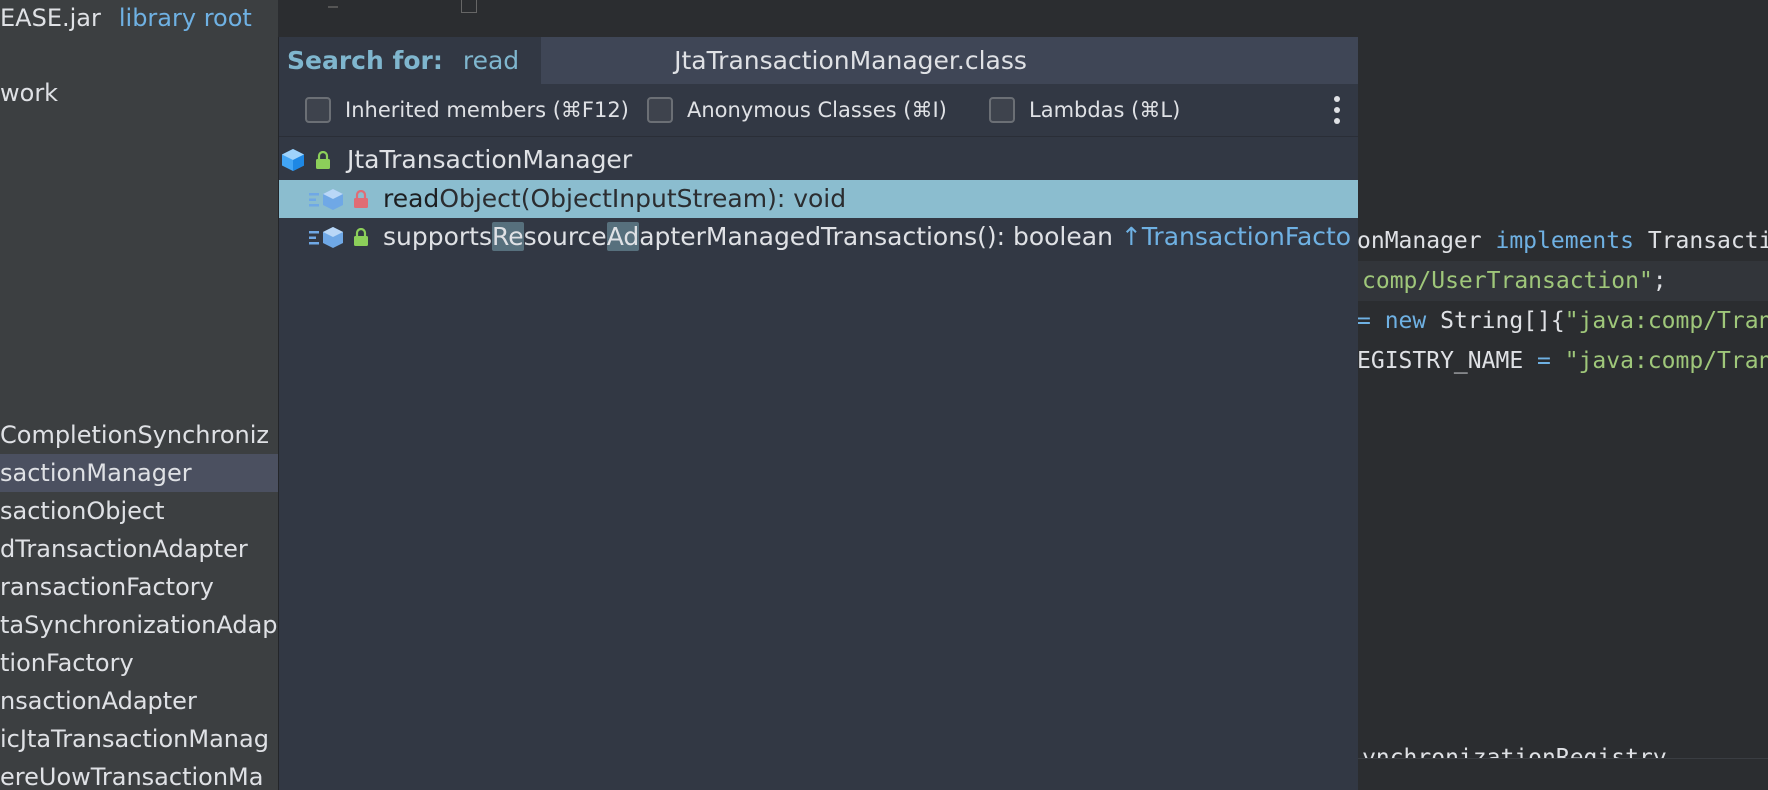 This screenshot has width=1768, height=790. What do you see at coordinates (135, 435) in the screenshot?
I see `project-tree-item-label: CompletionSynchroniz` at bounding box center [135, 435].